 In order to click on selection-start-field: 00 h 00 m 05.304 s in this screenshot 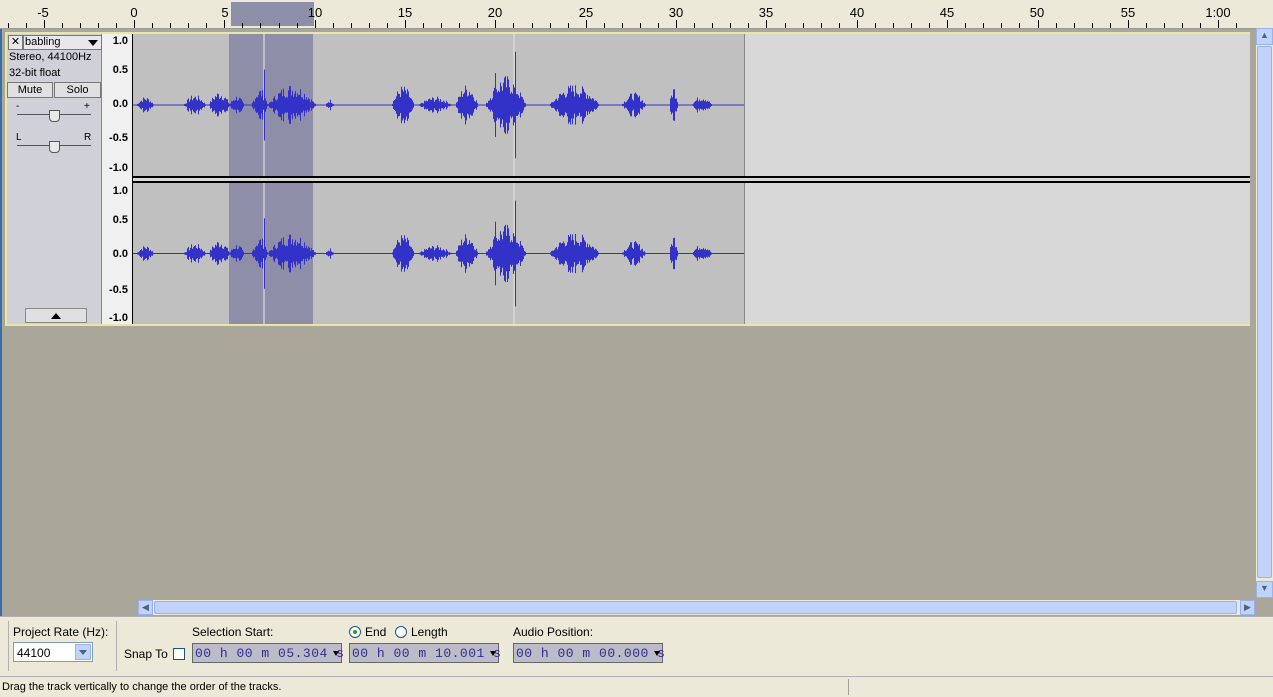, I will do `click(268, 653)`.